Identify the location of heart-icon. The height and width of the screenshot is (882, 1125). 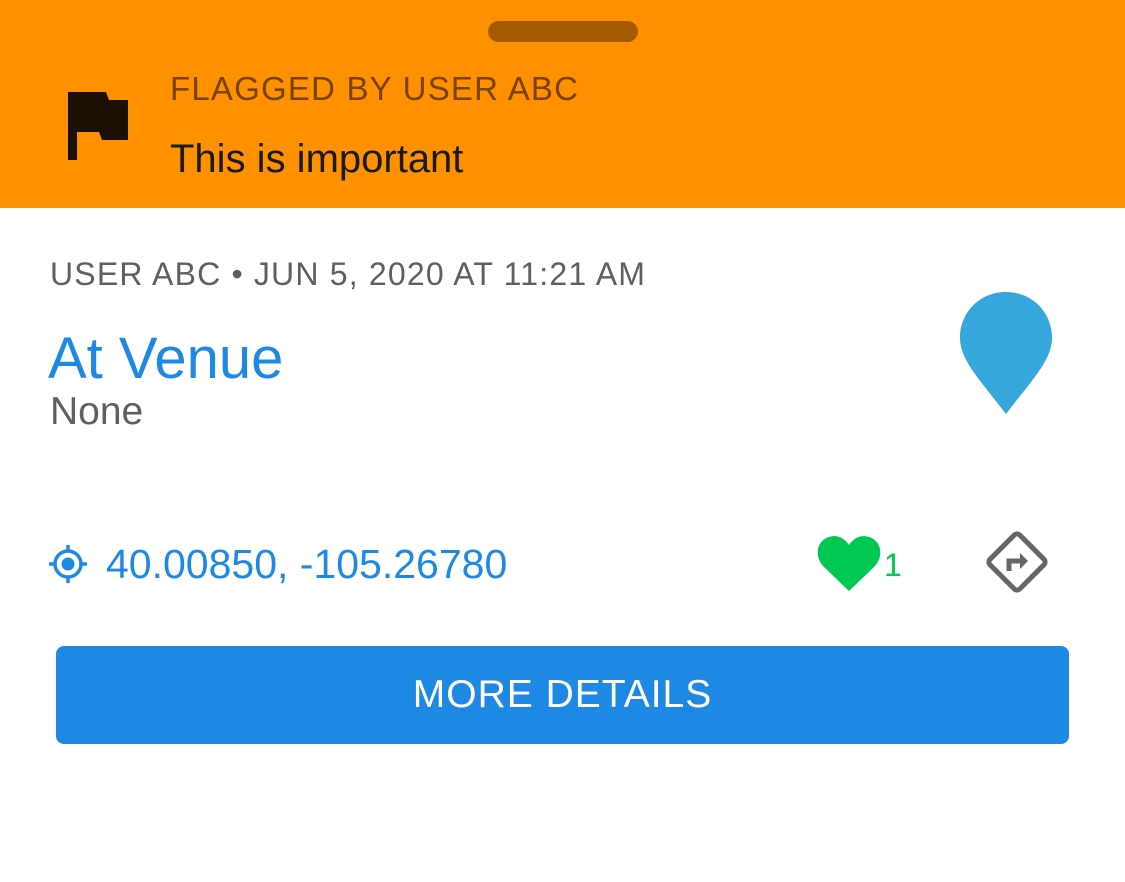
(849, 563).